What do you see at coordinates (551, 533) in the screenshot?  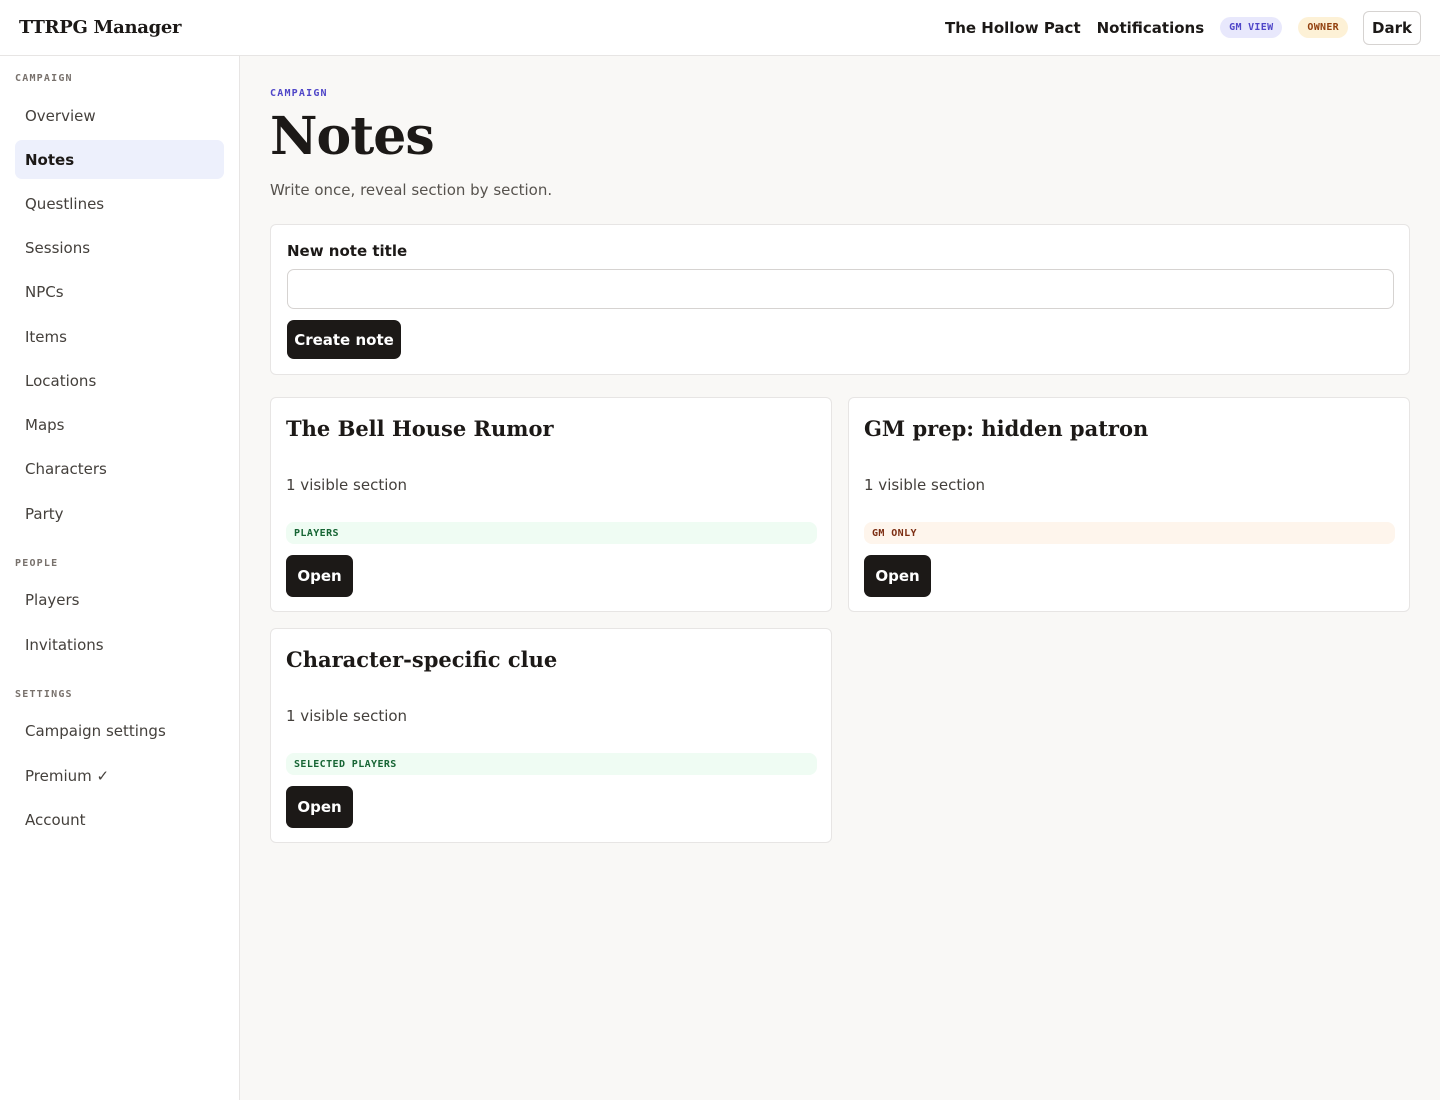 I see `visibility-badge: PLAYERS` at bounding box center [551, 533].